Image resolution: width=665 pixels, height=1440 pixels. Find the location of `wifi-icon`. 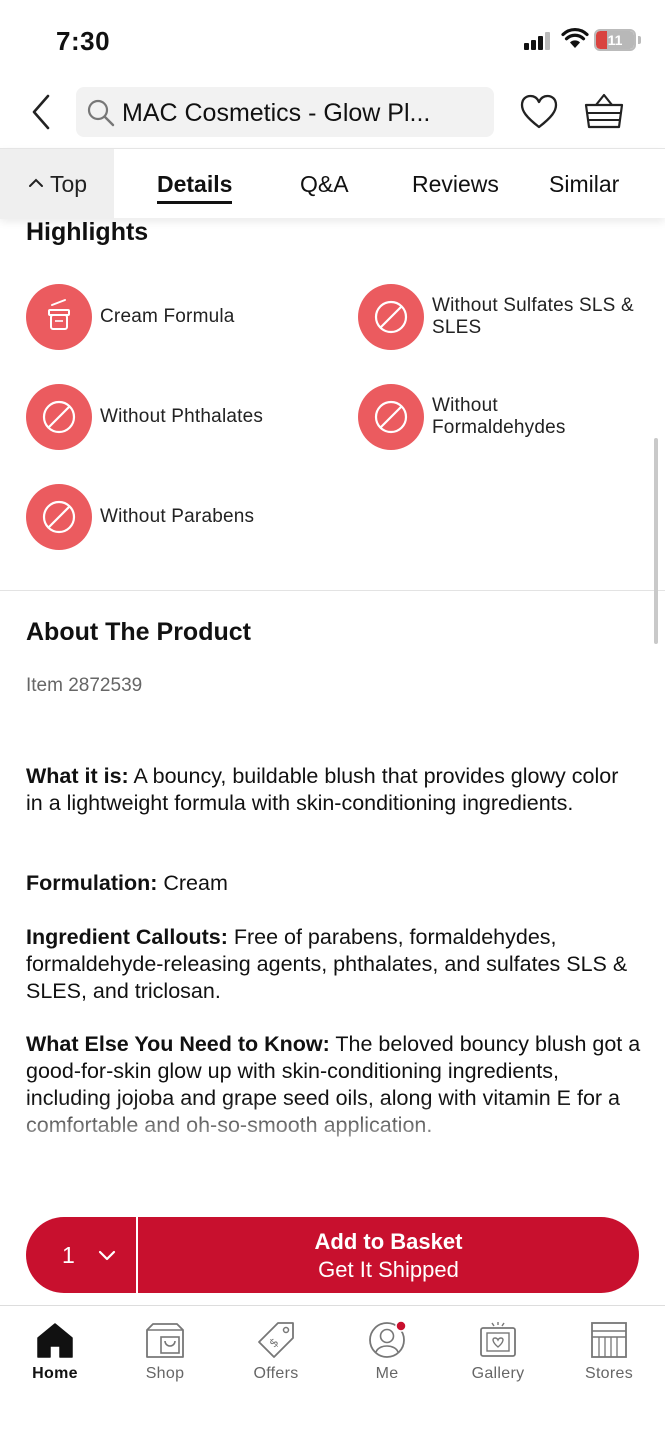

wifi-icon is located at coordinates (575, 37).